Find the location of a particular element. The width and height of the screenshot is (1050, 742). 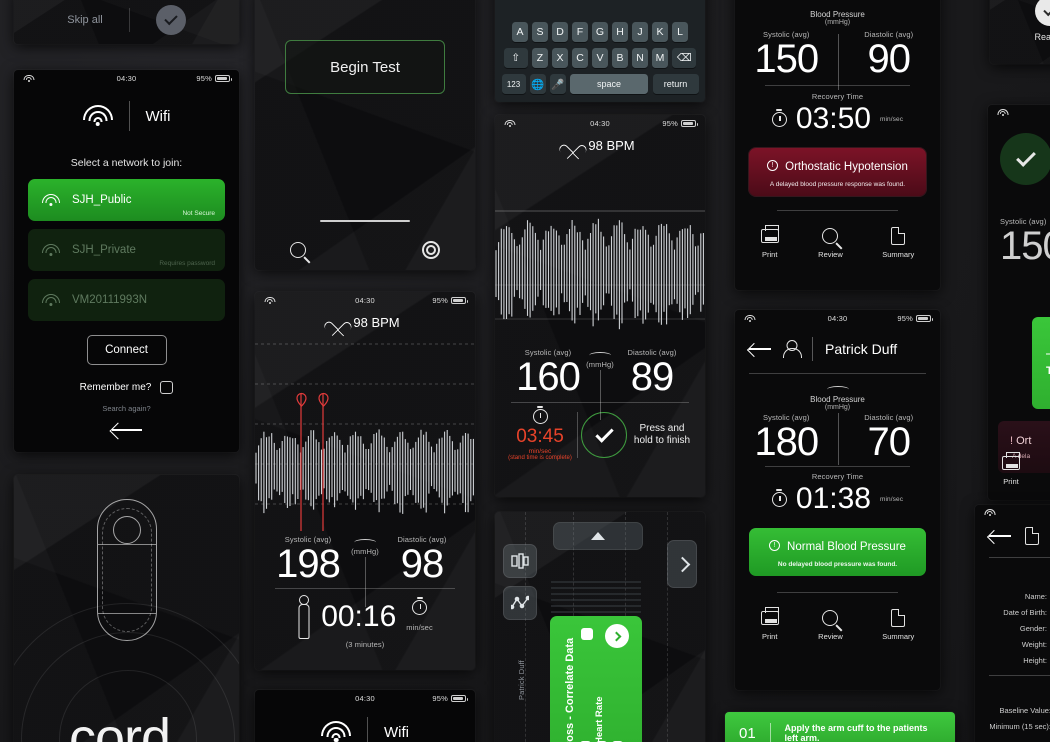

detail-row-gender: Gender: is located at coordinates (1033, 628).